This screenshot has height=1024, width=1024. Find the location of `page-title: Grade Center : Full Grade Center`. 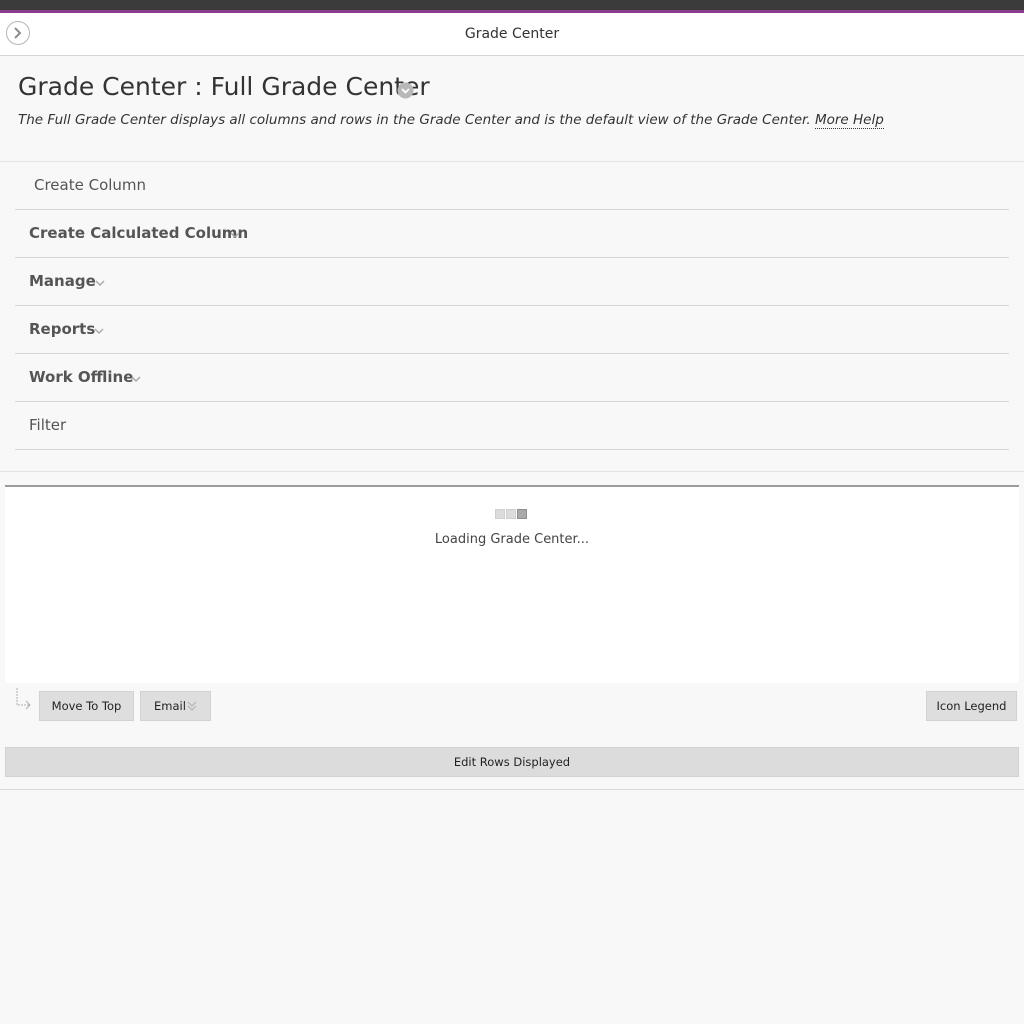

page-title: Grade Center : Full Grade Center is located at coordinates (224, 86).